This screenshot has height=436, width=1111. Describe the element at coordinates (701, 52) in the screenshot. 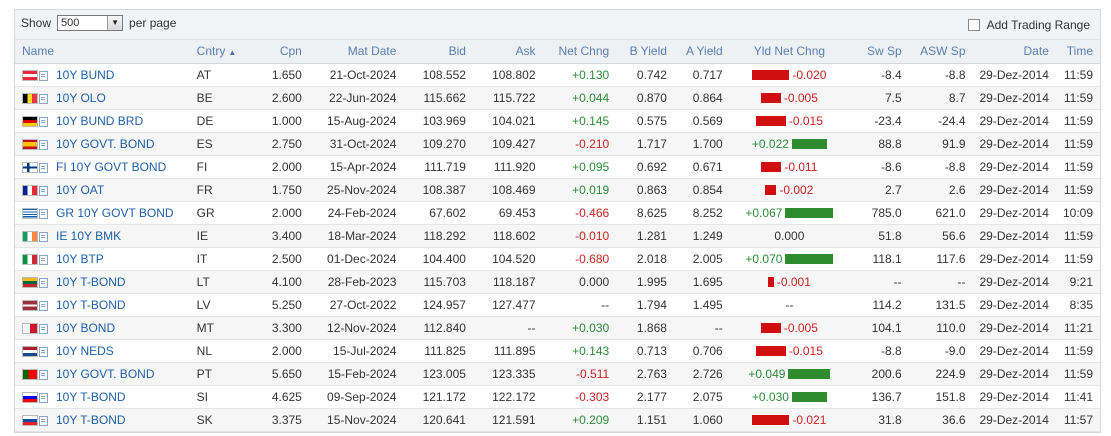

I see `column-header-ayield: A Yield` at that location.